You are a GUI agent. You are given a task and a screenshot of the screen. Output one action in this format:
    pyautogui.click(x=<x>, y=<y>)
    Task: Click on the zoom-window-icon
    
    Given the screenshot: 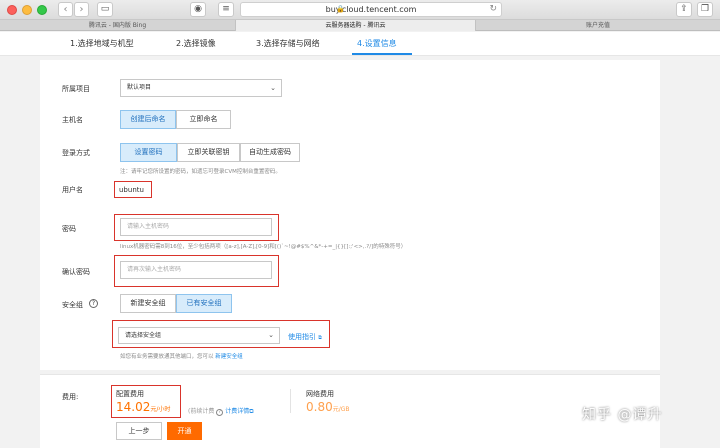 What is the action you would take?
    pyautogui.click(x=42, y=10)
    